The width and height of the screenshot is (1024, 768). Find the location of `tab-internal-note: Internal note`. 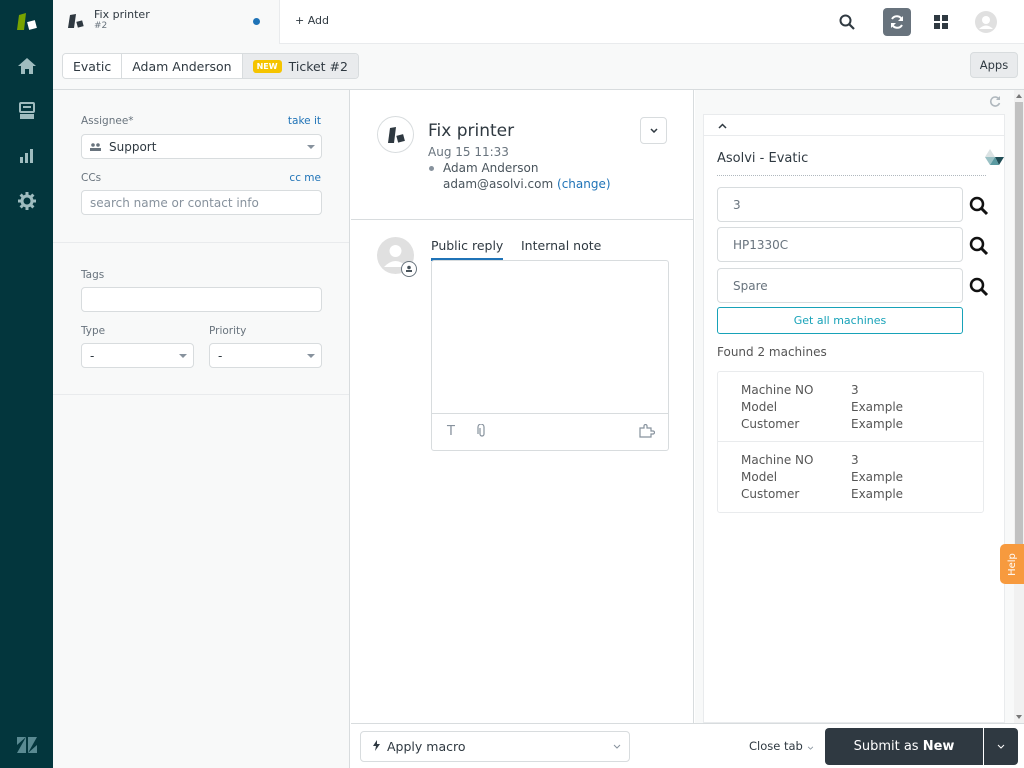

tab-internal-note: Internal note is located at coordinates (561, 245).